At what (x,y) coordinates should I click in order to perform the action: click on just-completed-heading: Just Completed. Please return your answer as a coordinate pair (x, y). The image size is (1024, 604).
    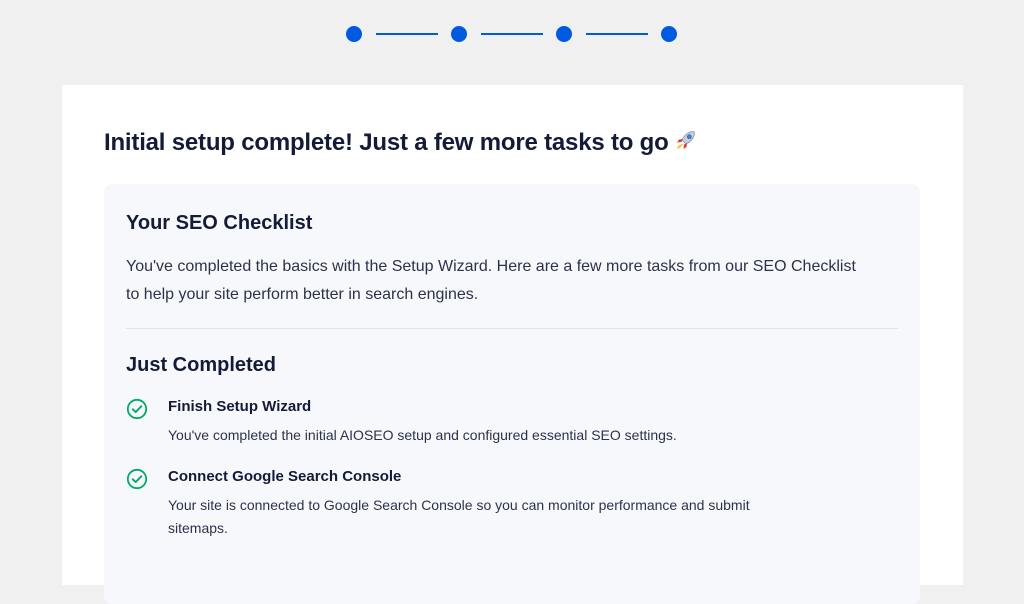
    Looking at the image, I should click on (201, 365).